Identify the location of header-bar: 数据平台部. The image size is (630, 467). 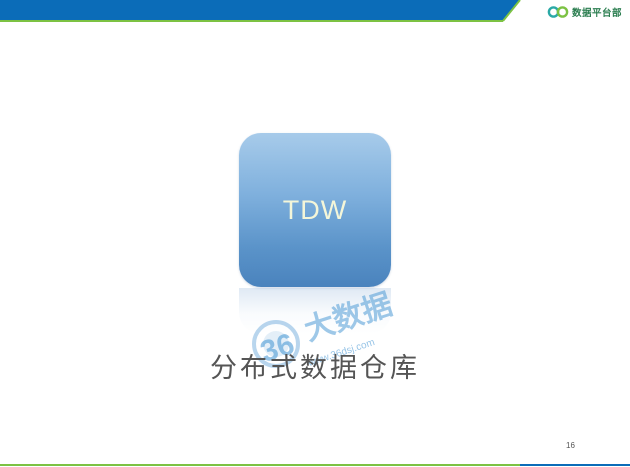
(315, 11).